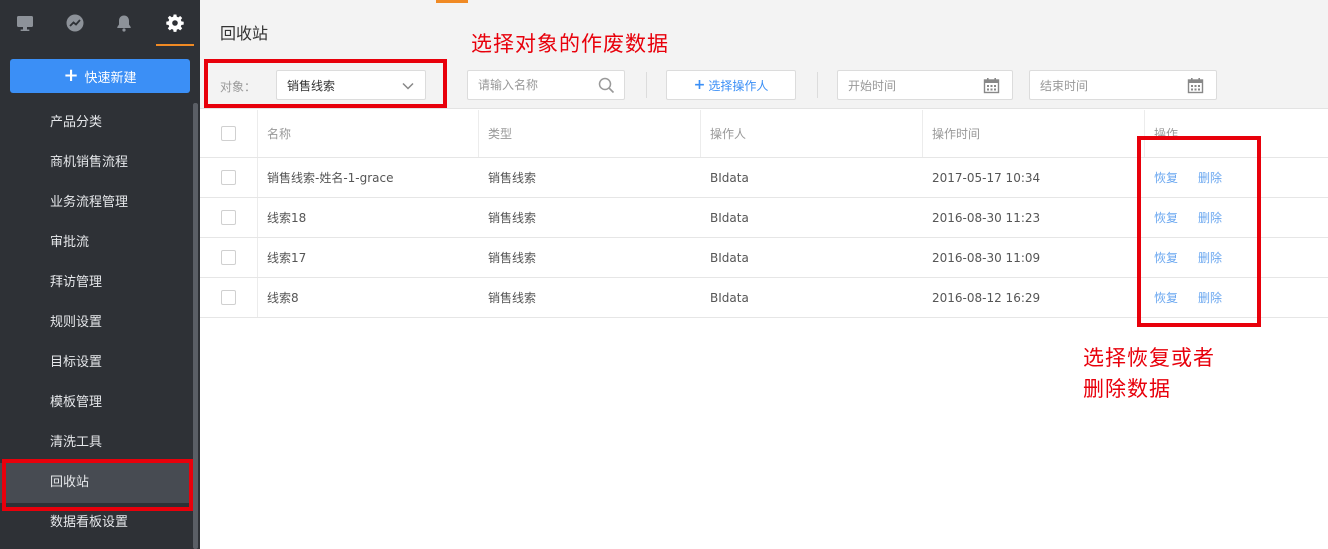 Image resolution: width=1328 pixels, height=549 pixels. What do you see at coordinates (283, 298) in the screenshot?
I see `row-name: 线索8` at bounding box center [283, 298].